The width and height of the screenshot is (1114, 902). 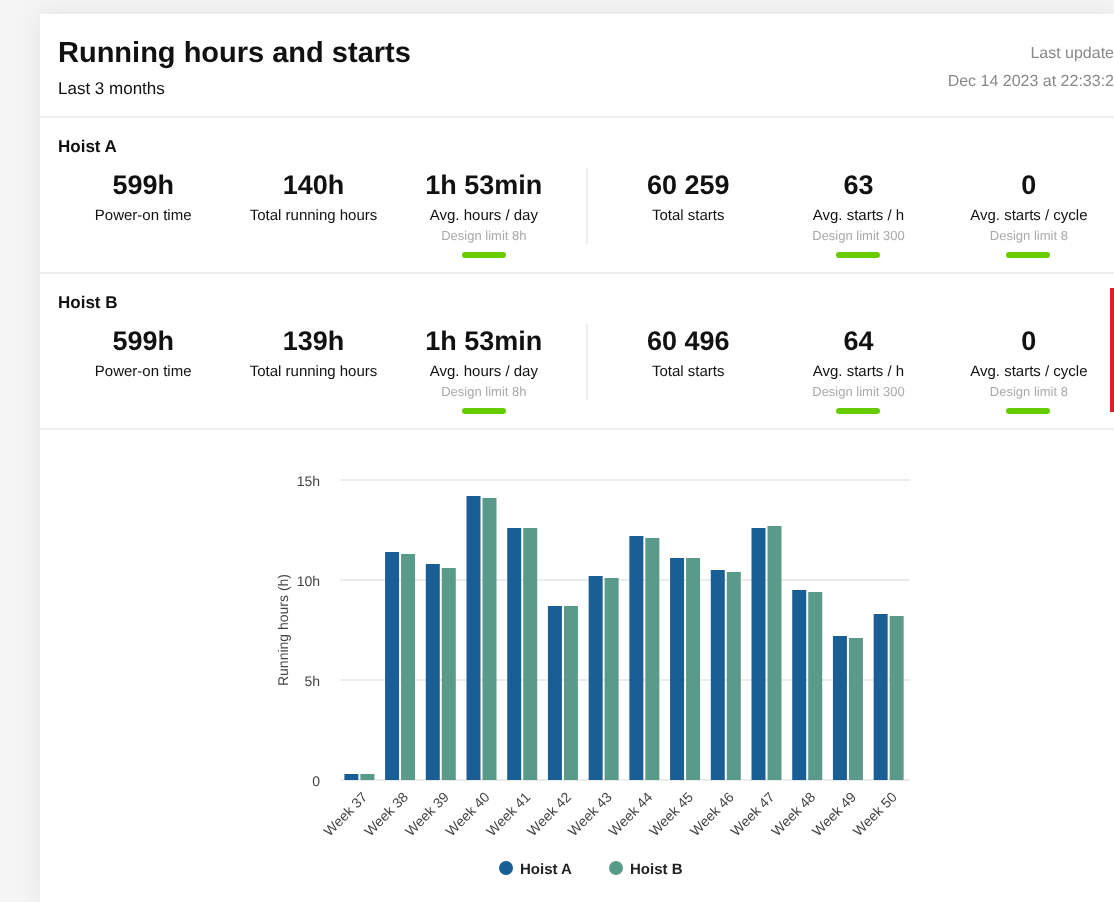 I want to click on metric-value: 60 259, so click(x=688, y=186).